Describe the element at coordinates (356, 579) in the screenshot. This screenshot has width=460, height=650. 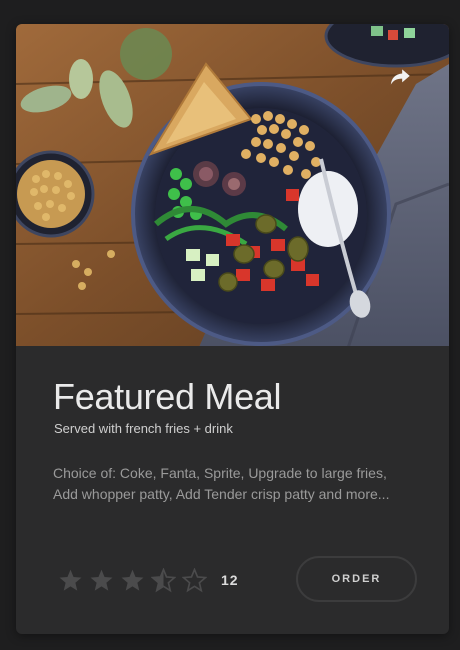
I see `order-button: ORDER` at that location.